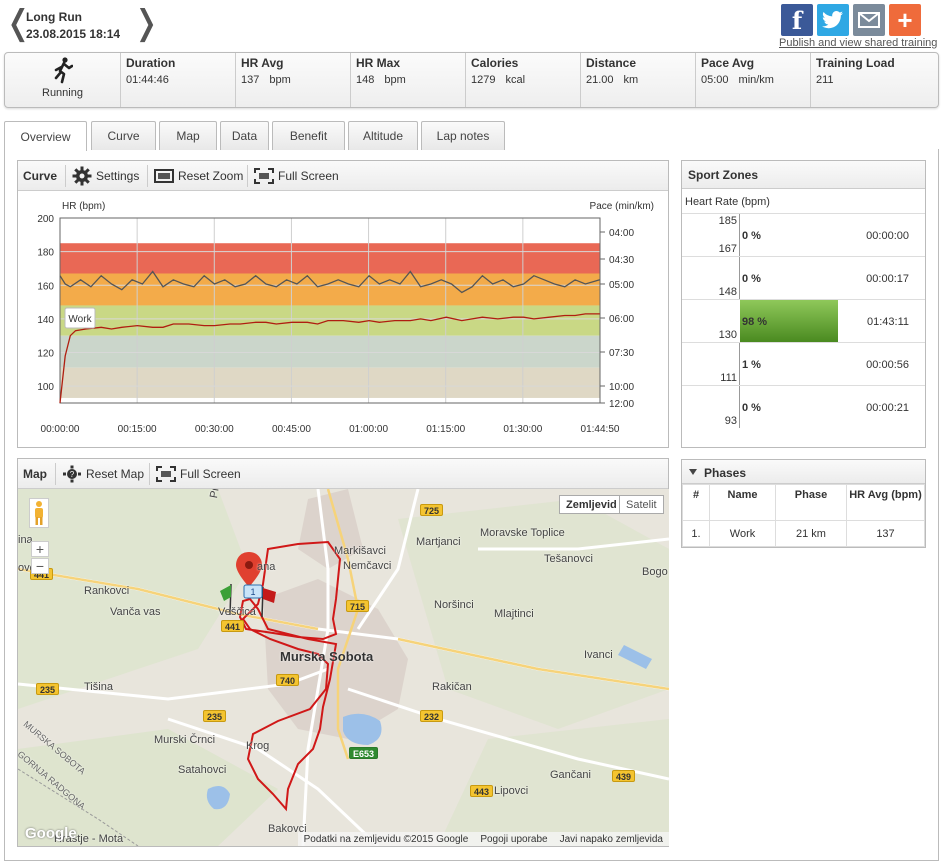  Describe the element at coordinates (454, 605) in the screenshot. I see `map-place-label: Noršinci` at that location.